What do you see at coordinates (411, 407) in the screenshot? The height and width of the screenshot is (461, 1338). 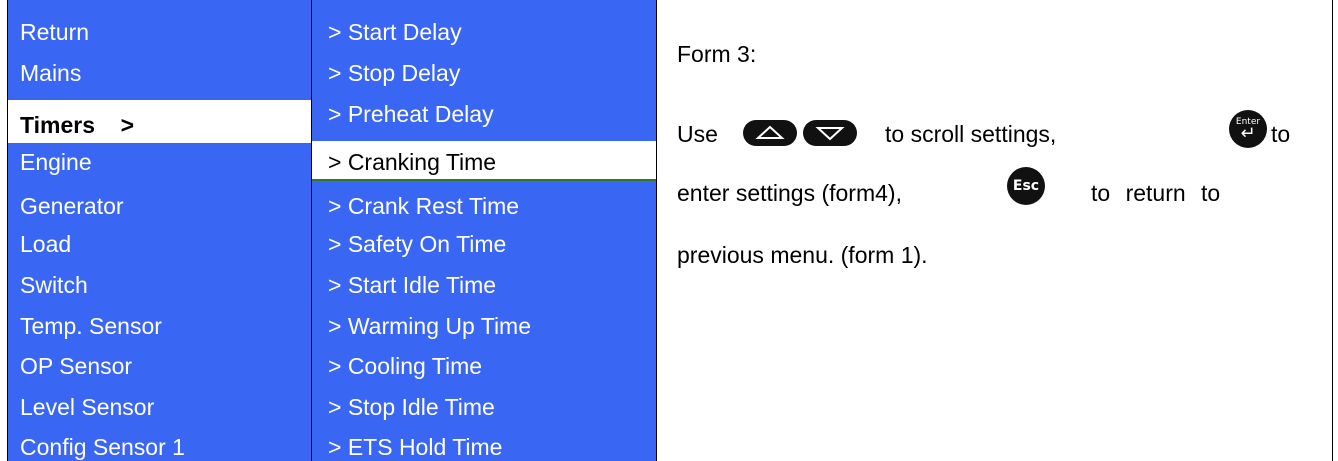 I see `submenu-item-stop-idle-time: > Stop Idle Time` at bounding box center [411, 407].